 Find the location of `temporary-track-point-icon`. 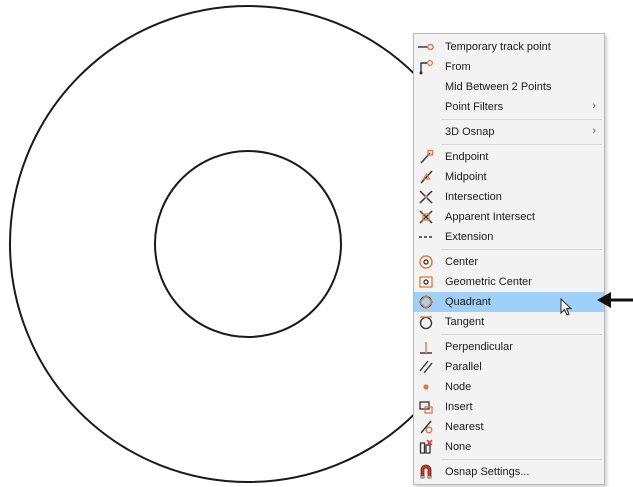

temporary-track-point-icon is located at coordinates (426, 47).